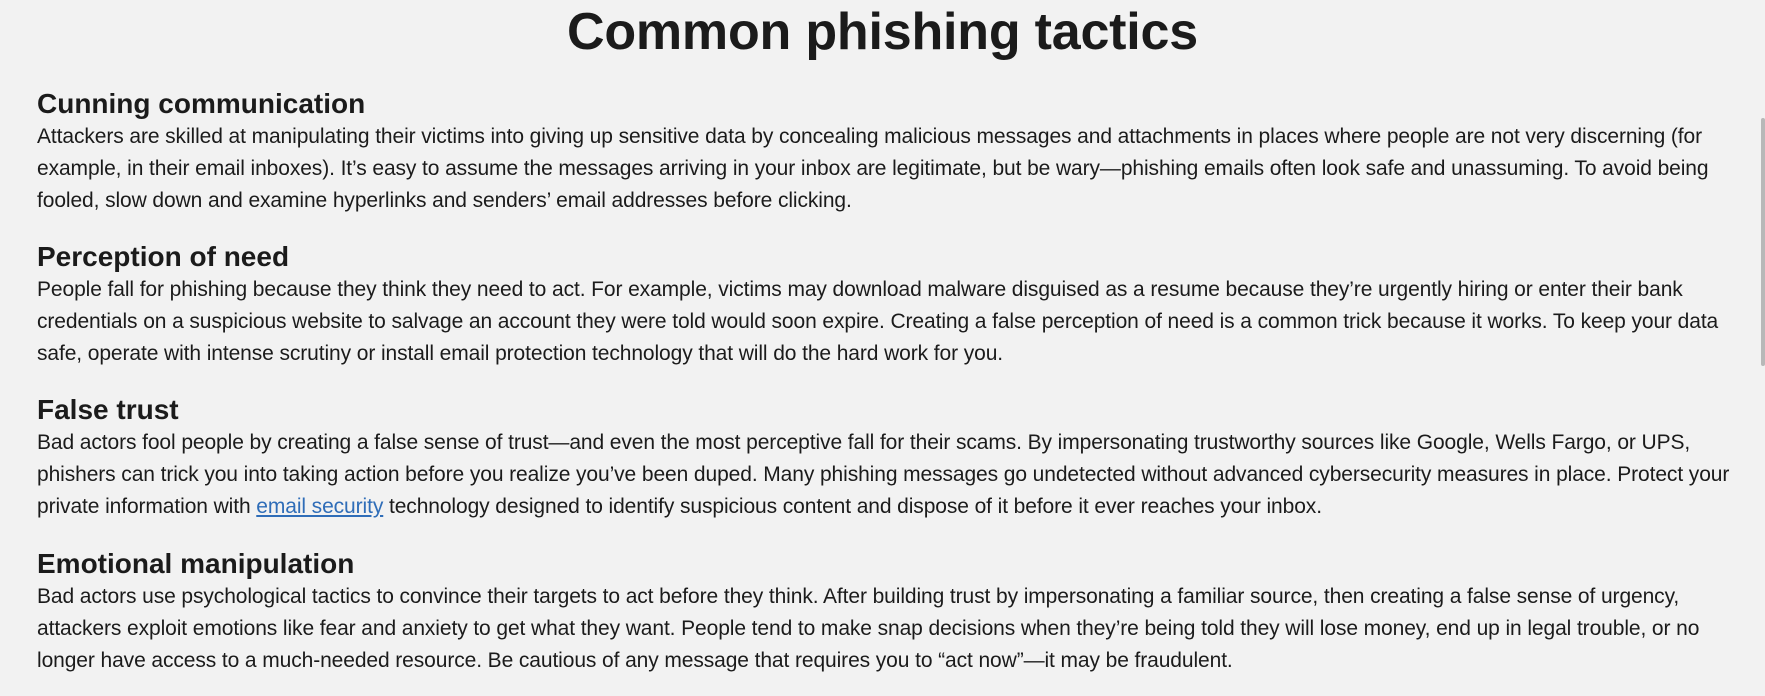  I want to click on page-title: Common phishing tactics, so click(882, 32).